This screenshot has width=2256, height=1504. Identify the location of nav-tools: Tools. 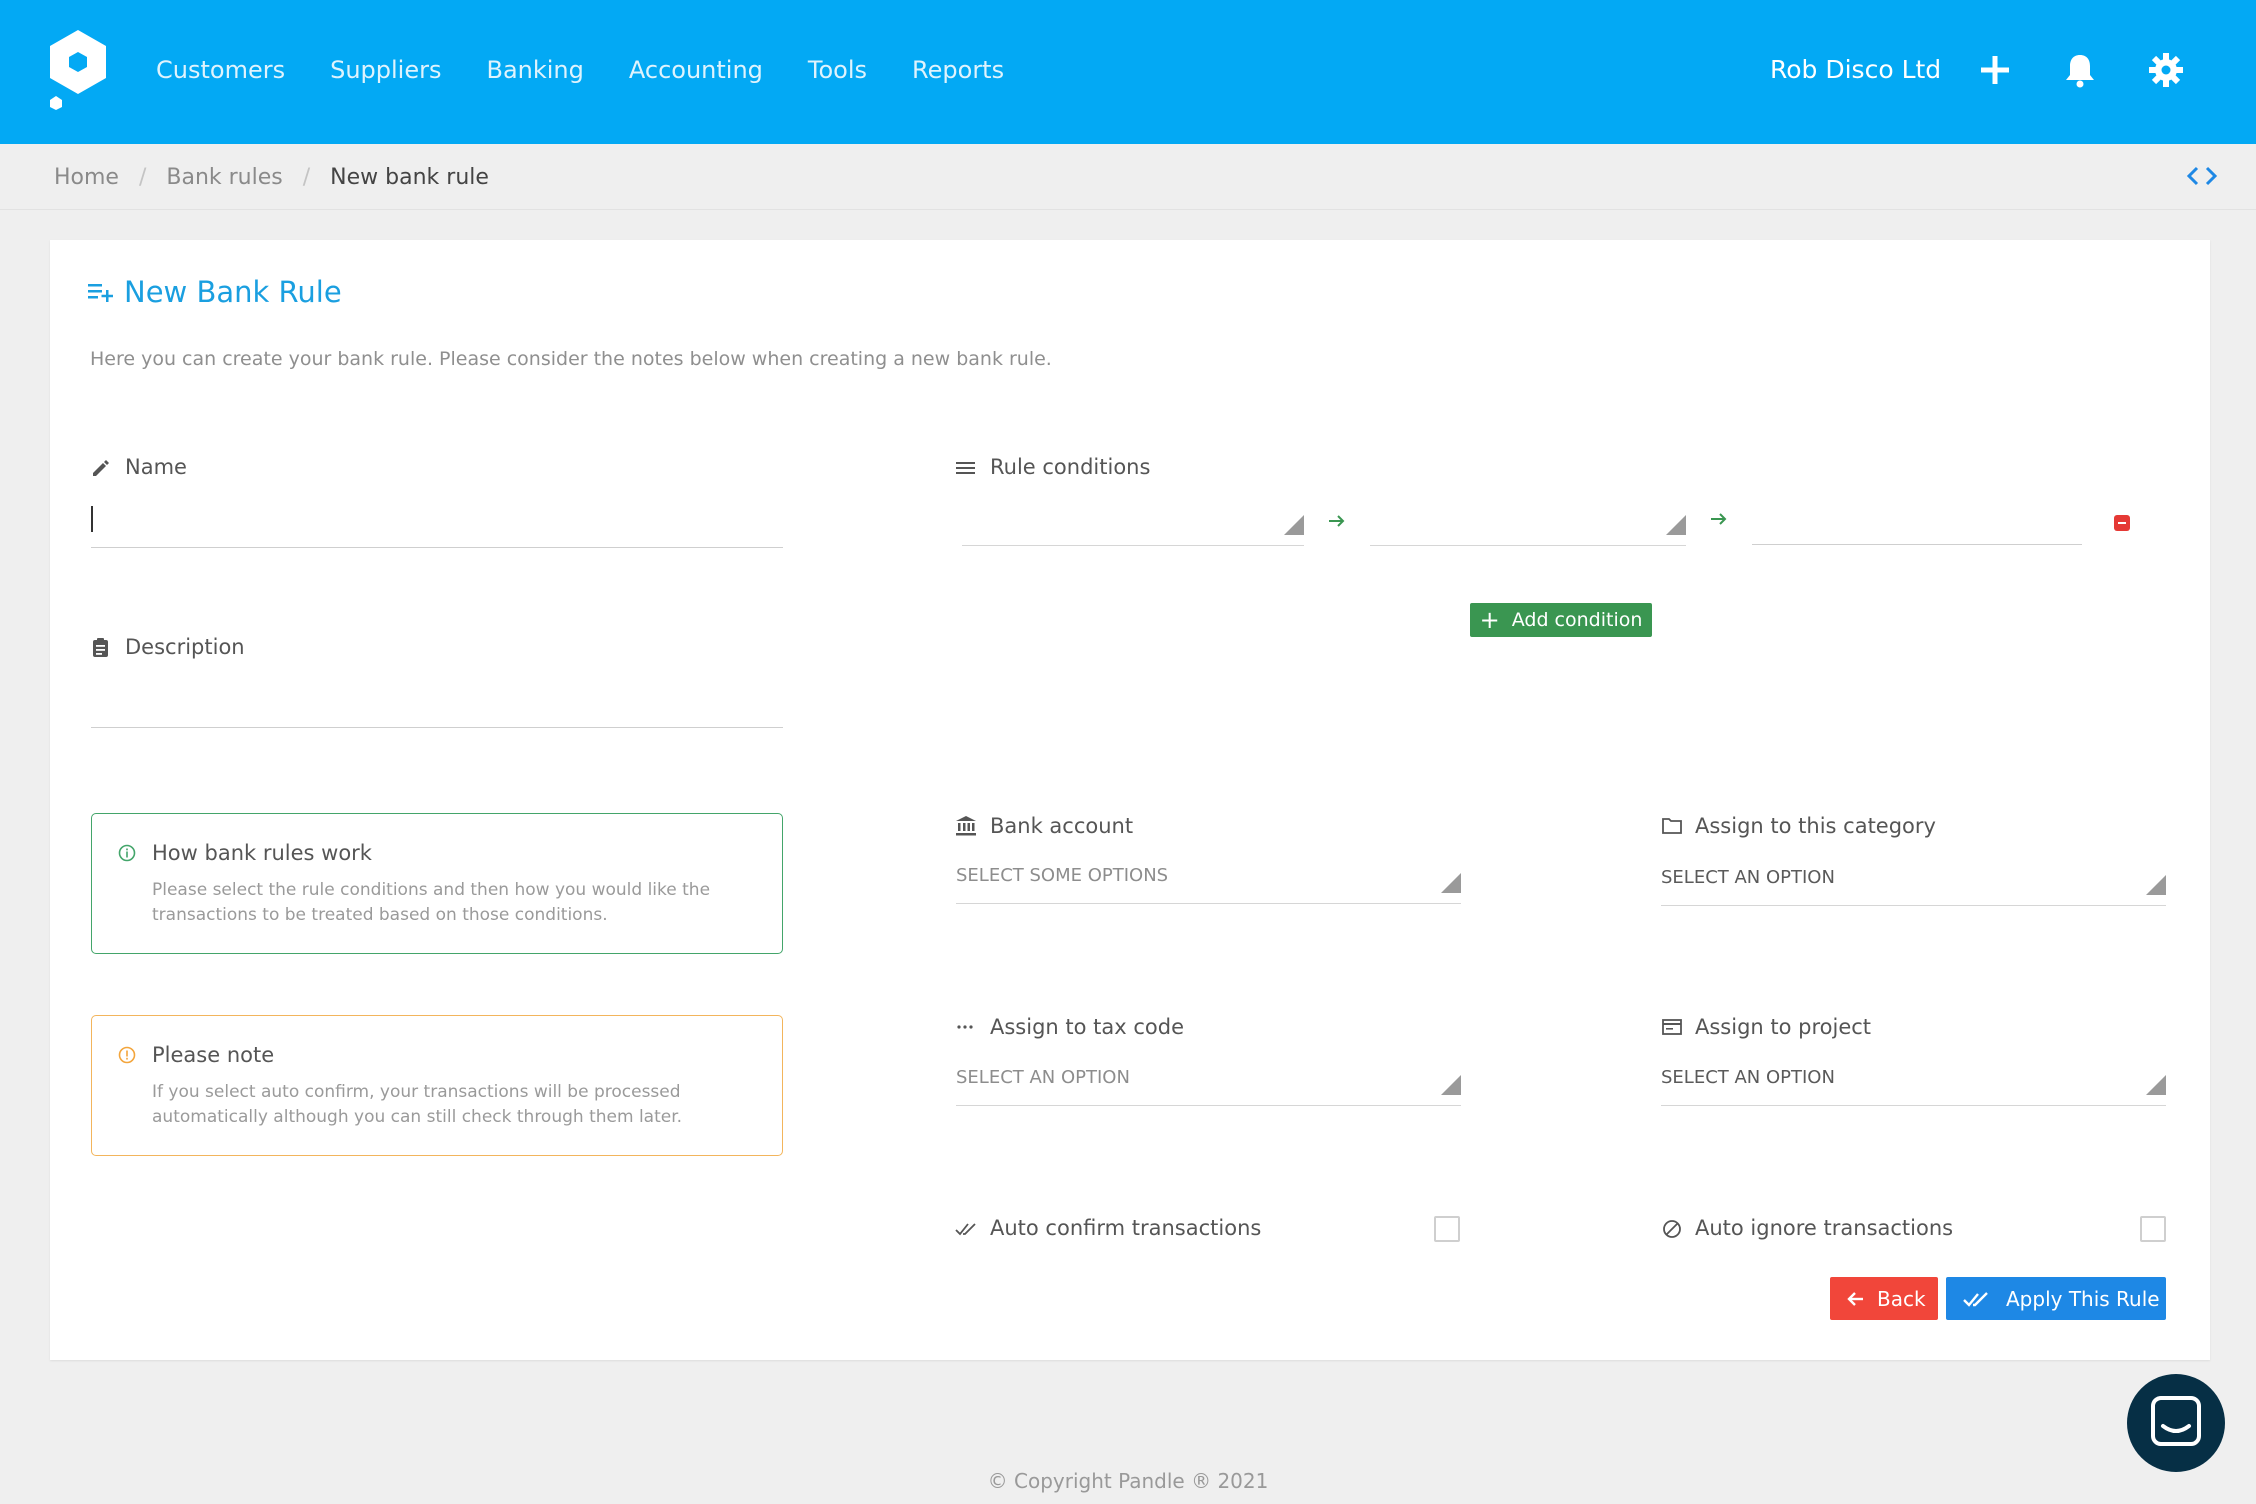
(837, 70).